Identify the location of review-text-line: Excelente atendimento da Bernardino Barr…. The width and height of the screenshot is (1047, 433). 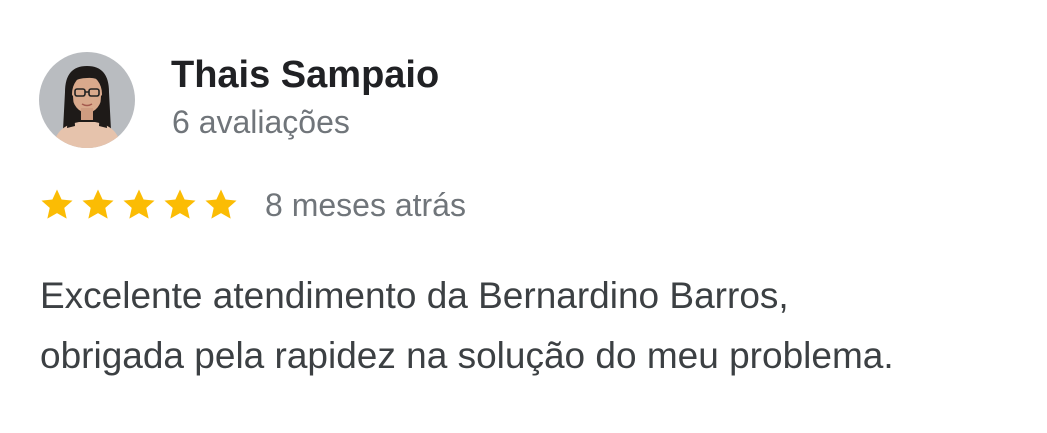
(414, 295).